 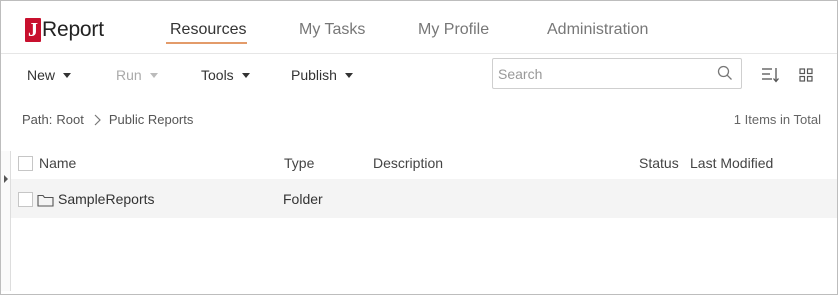 I want to click on expand-arrow-icon, so click(x=6, y=179).